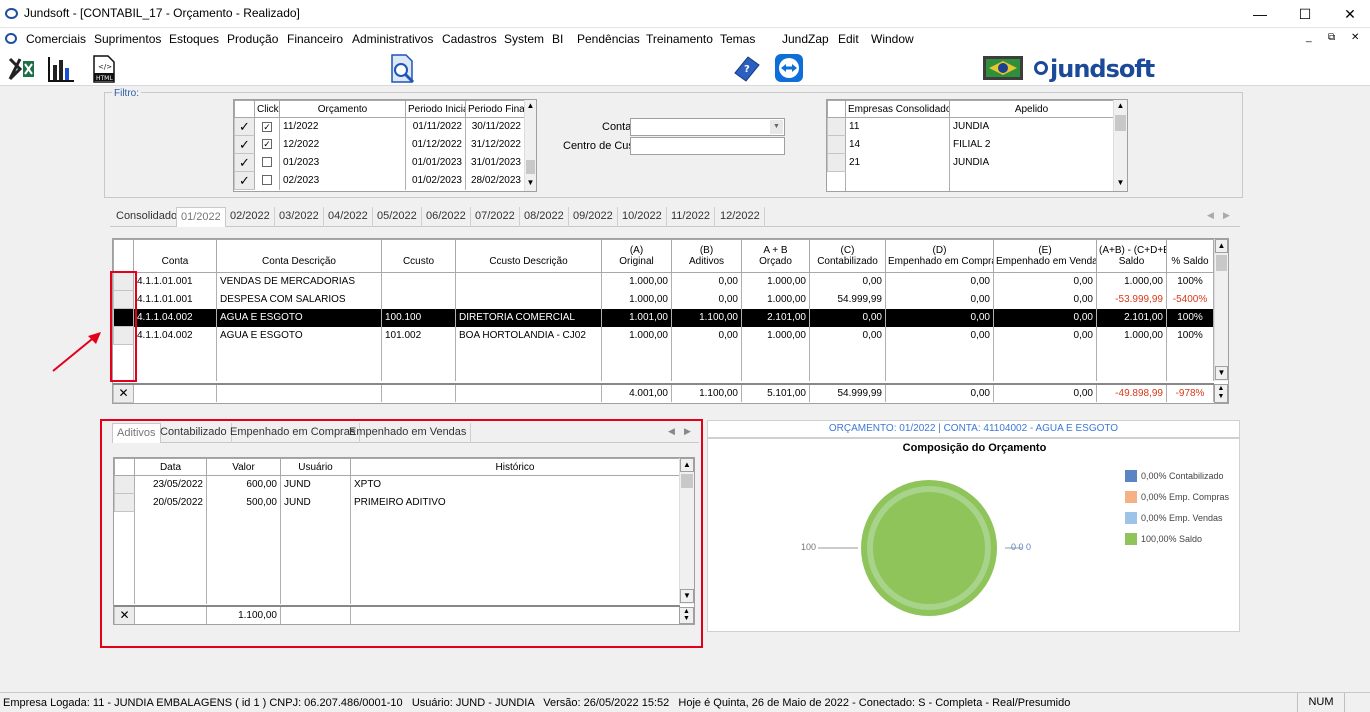 This screenshot has width=1370, height=712. What do you see at coordinates (267, 109) in the screenshot?
I see `col-click: Click` at bounding box center [267, 109].